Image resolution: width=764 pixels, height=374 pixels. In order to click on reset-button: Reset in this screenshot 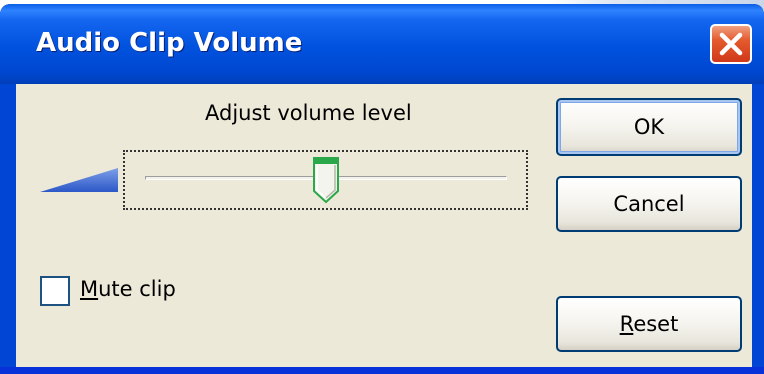, I will do `click(649, 324)`.